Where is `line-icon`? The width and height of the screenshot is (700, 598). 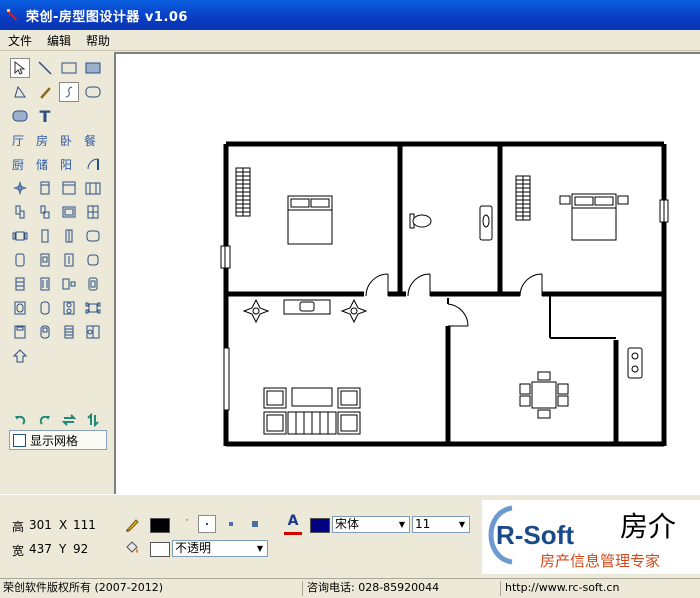 line-icon is located at coordinates (45, 68).